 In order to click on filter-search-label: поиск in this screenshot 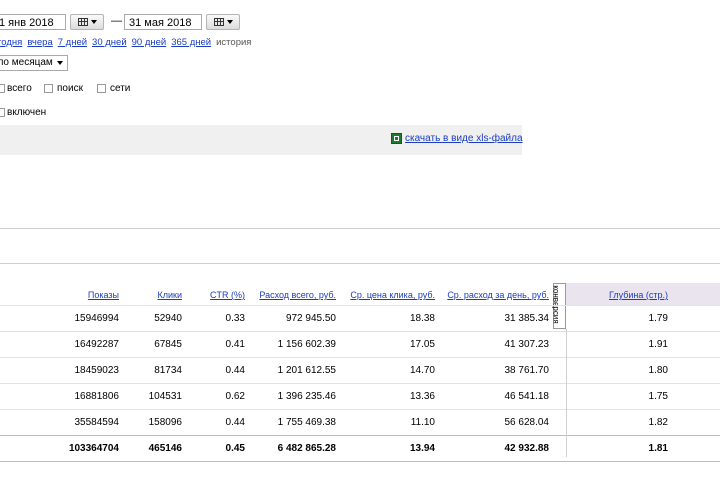, I will do `click(70, 88)`.